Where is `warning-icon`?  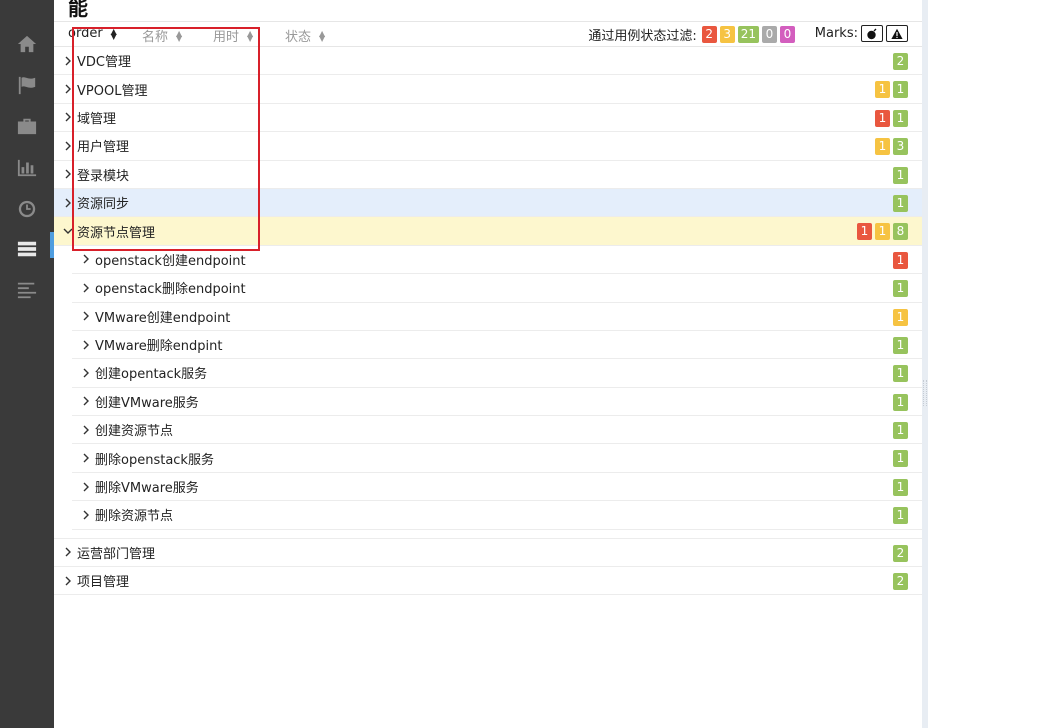 warning-icon is located at coordinates (897, 33).